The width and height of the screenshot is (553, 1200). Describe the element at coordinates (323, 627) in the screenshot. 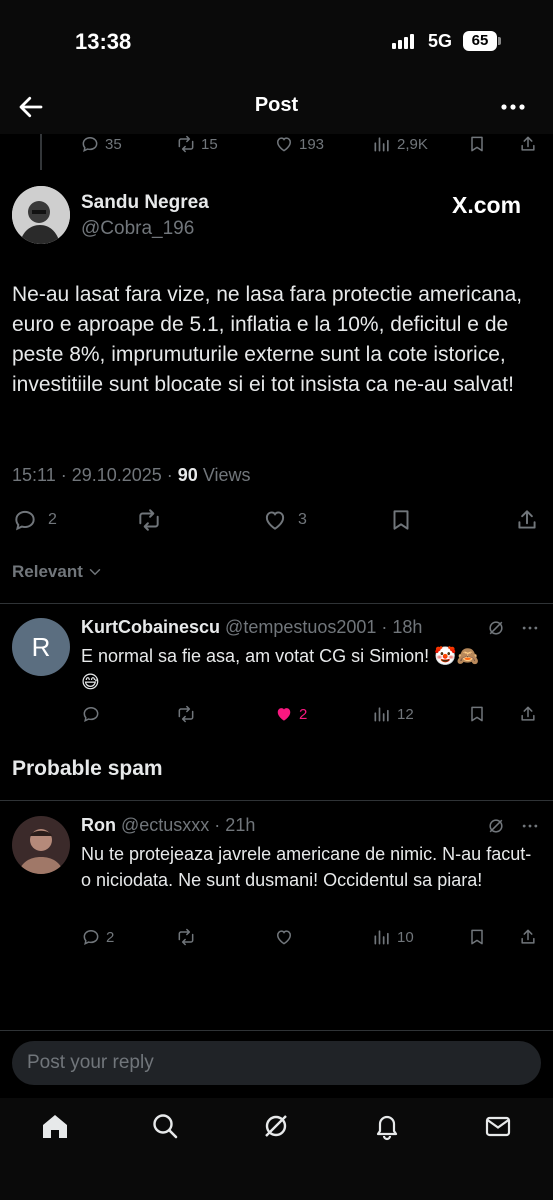

I see `reply-handle-time: @tempestuos2001 · 18h` at that location.